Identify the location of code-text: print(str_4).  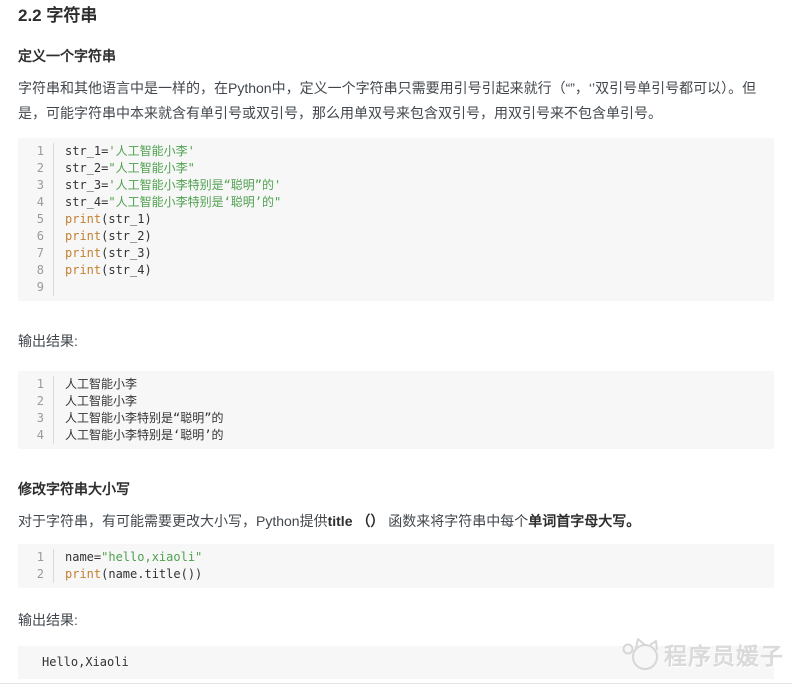
(108, 270).